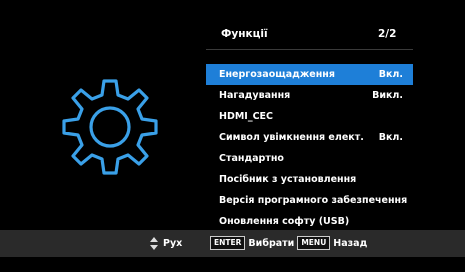 This screenshot has width=465, height=272. Describe the element at coordinates (313, 200) in the screenshot. I see `menu-item-label: Версія програмного забезпечення` at that location.